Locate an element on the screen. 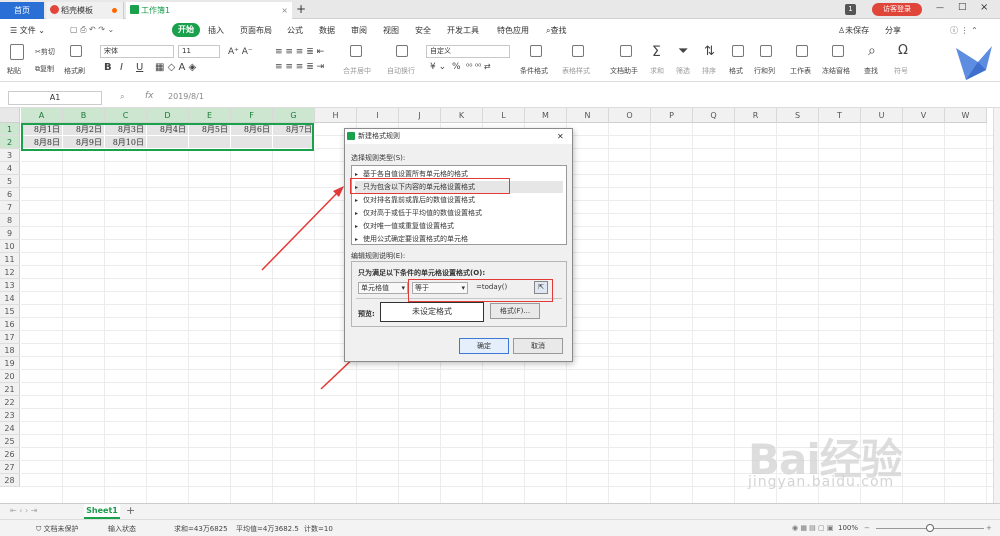  rule-item-2: ▸ 仅对排名靠前或靠后的数值设置格式 is located at coordinates (459, 200).